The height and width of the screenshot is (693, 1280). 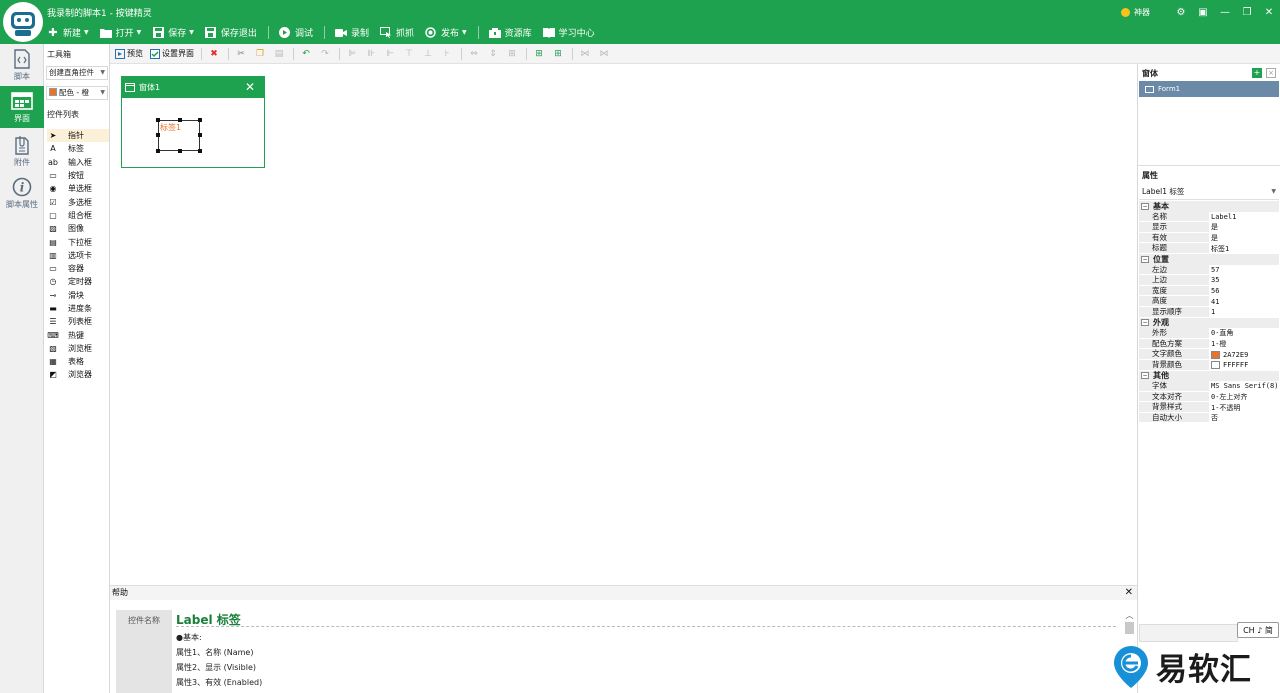 I want to click on align-bottom-button: ⊦, so click(x=448, y=54).